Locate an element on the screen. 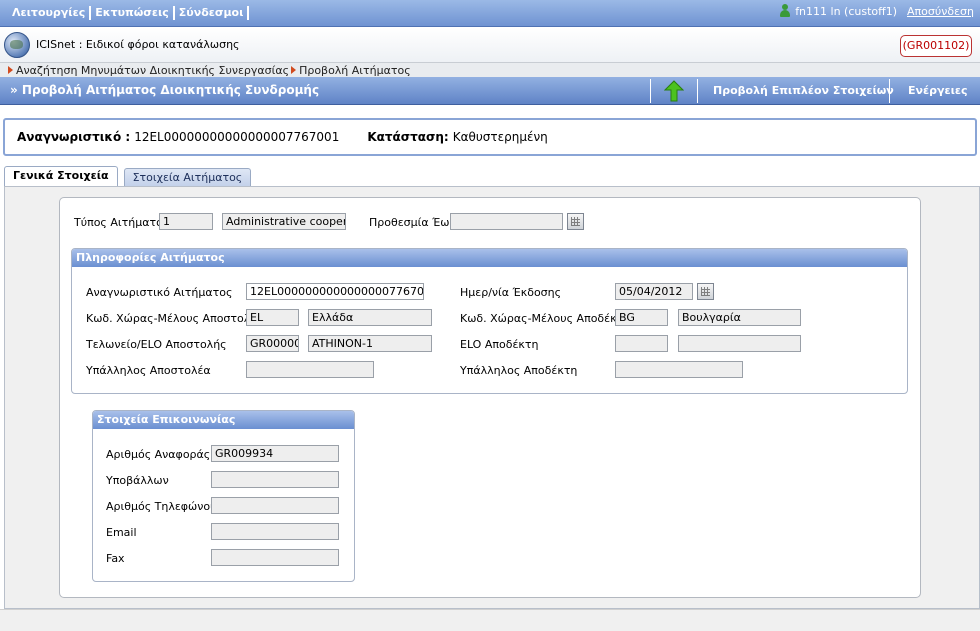 The image size is (980, 631). sender-office-name-field: ATHINON-1 is located at coordinates (370, 343).